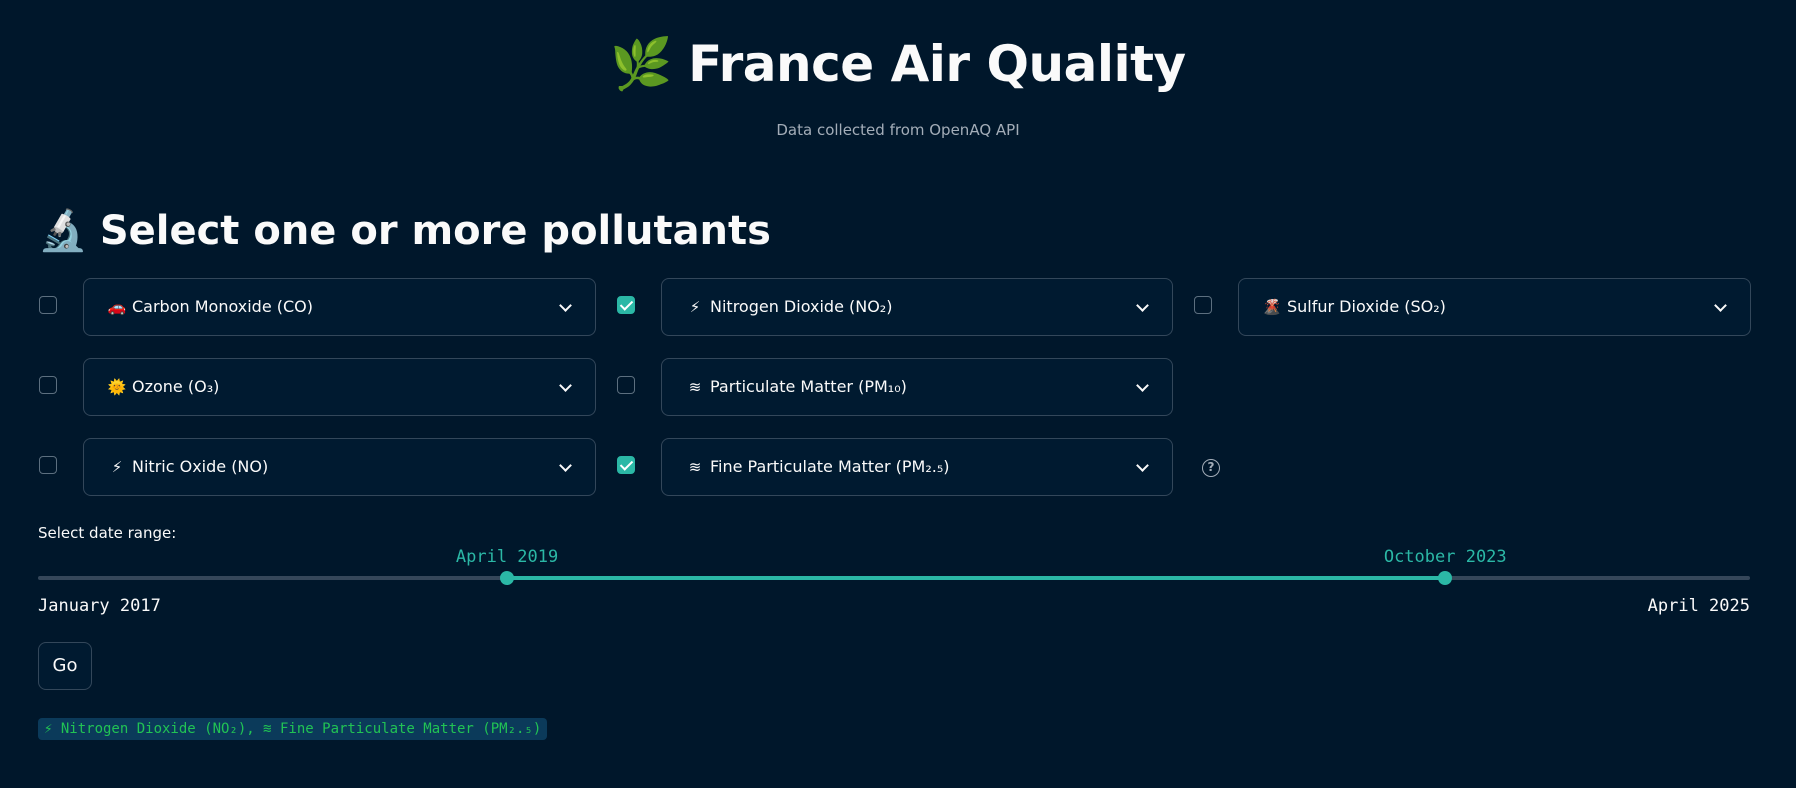 The image size is (1796, 788). Describe the element at coordinates (1445, 578) in the screenshot. I see `slider-end-handle` at that location.